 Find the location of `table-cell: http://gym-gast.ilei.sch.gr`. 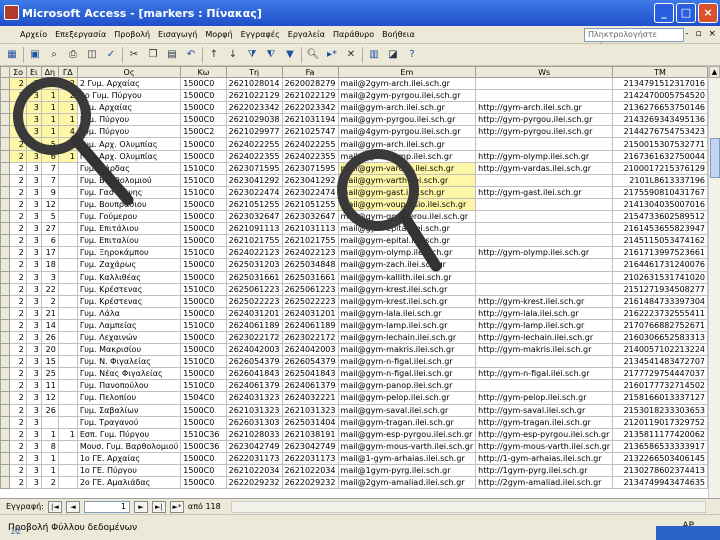

table-cell: http://gym-gast.ilei.sch.gr is located at coordinates (544, 192).